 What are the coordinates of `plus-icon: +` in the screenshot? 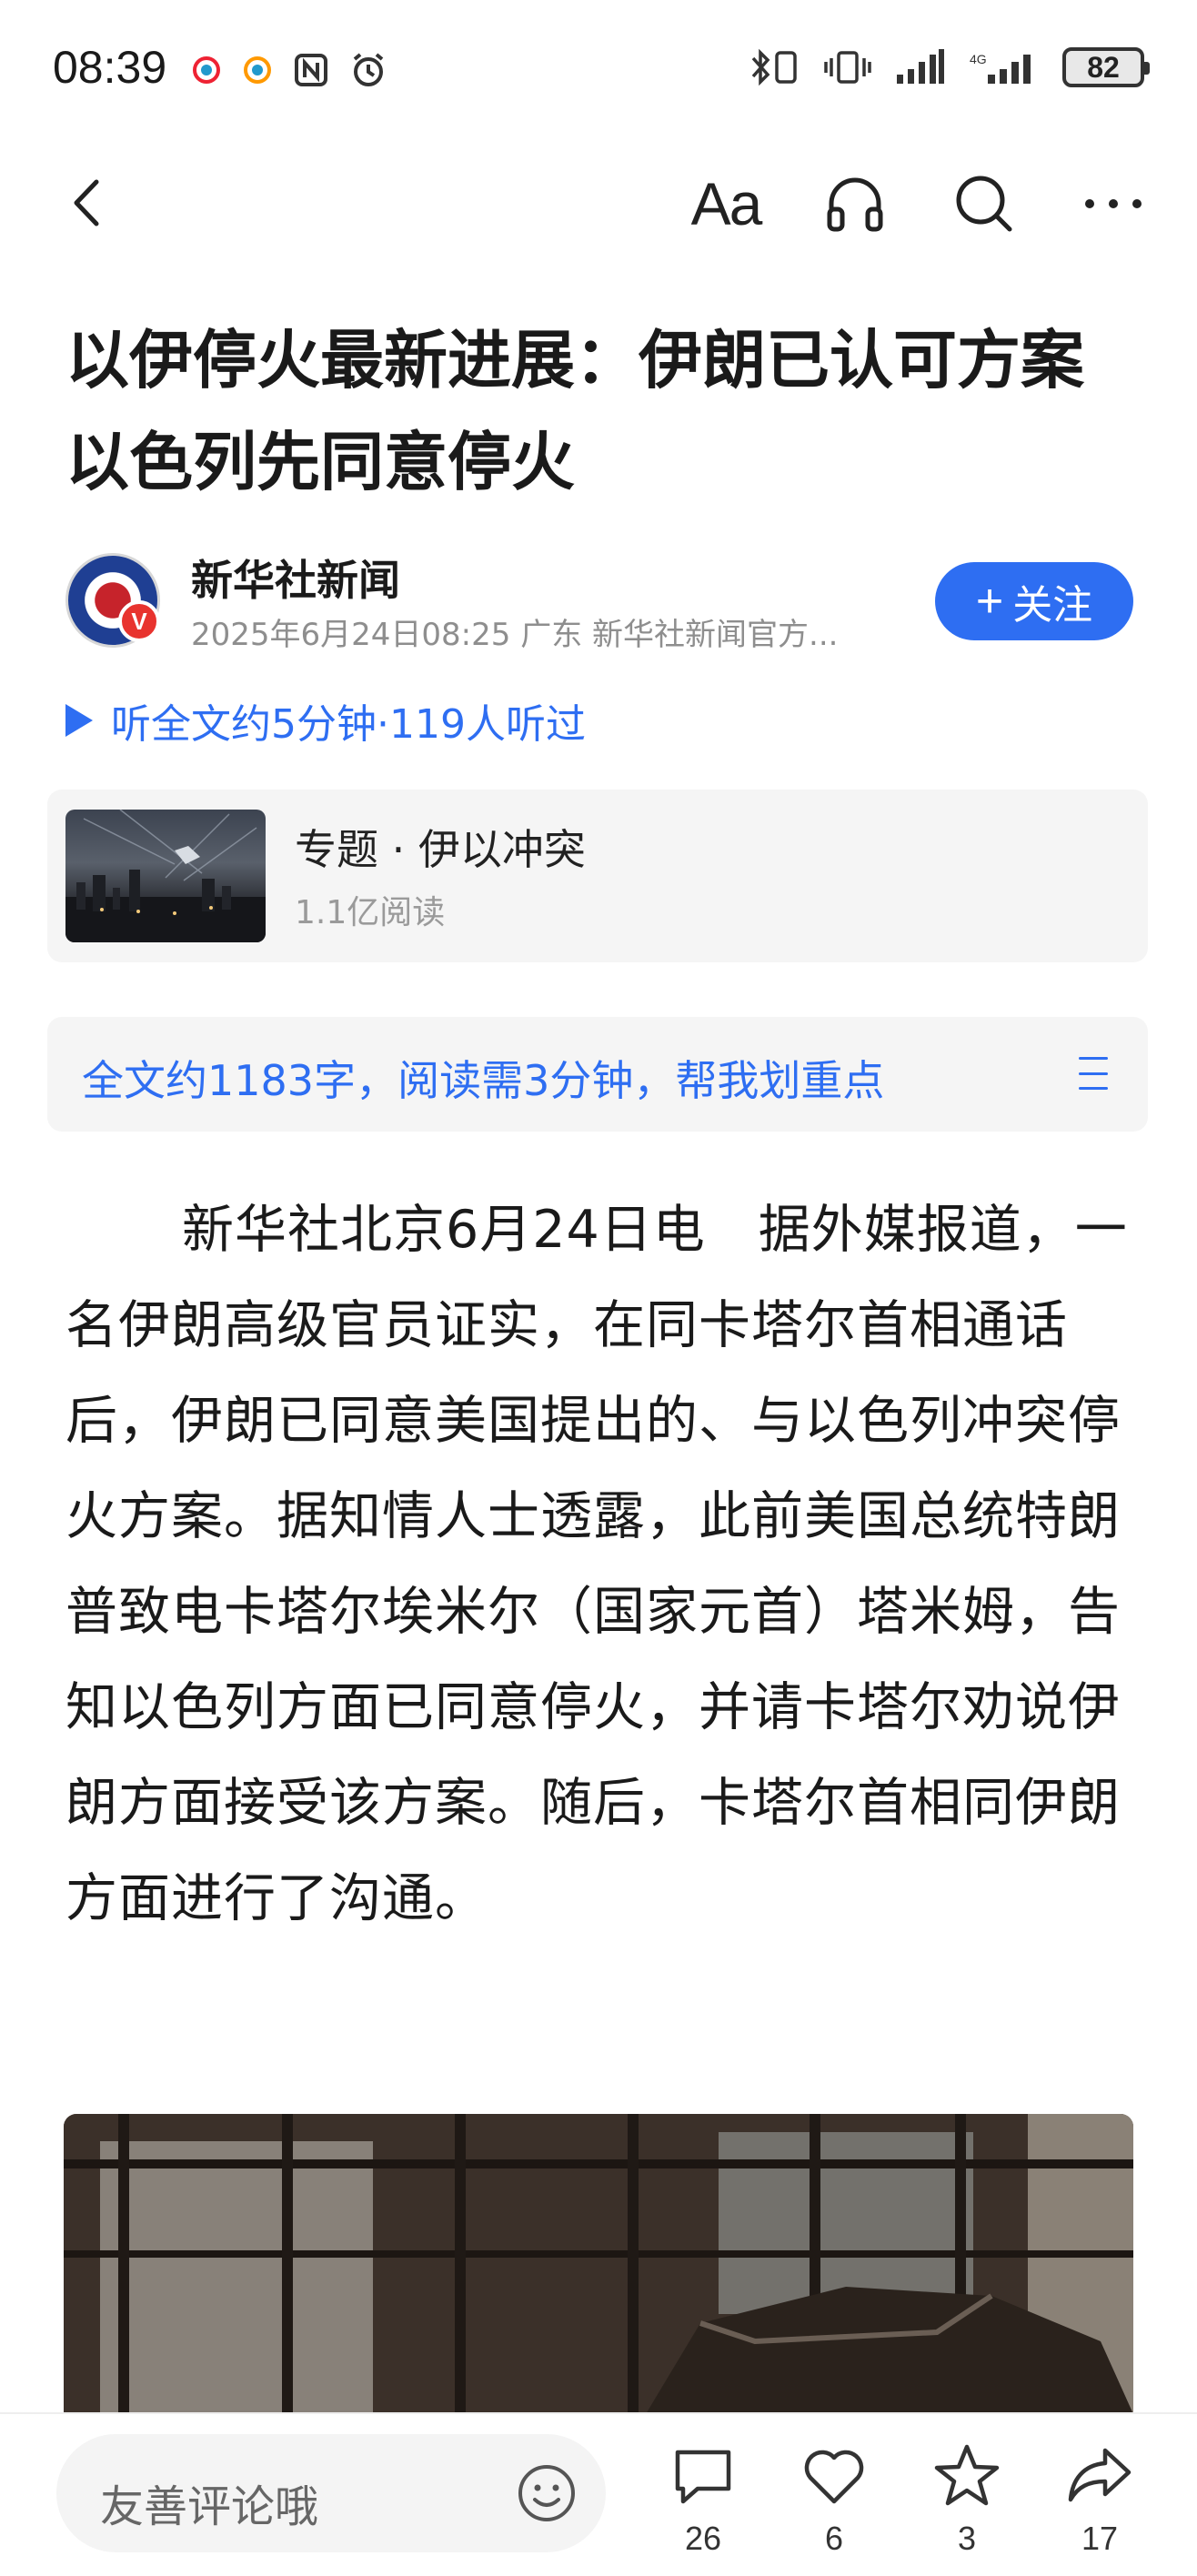 It's located at (989, 601).